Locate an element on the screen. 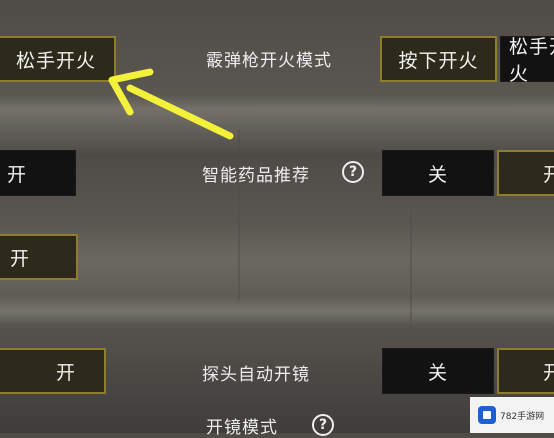 The height and width of the screenshot is (438, 554). logo-icon is located at coordinates (487, 415).